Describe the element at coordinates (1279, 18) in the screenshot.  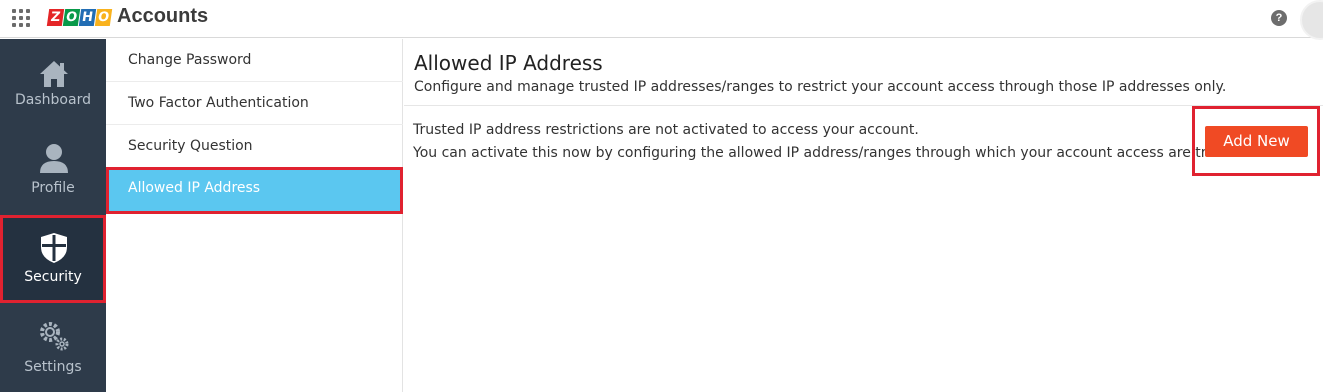
I see `help-icon: ?` at that location.